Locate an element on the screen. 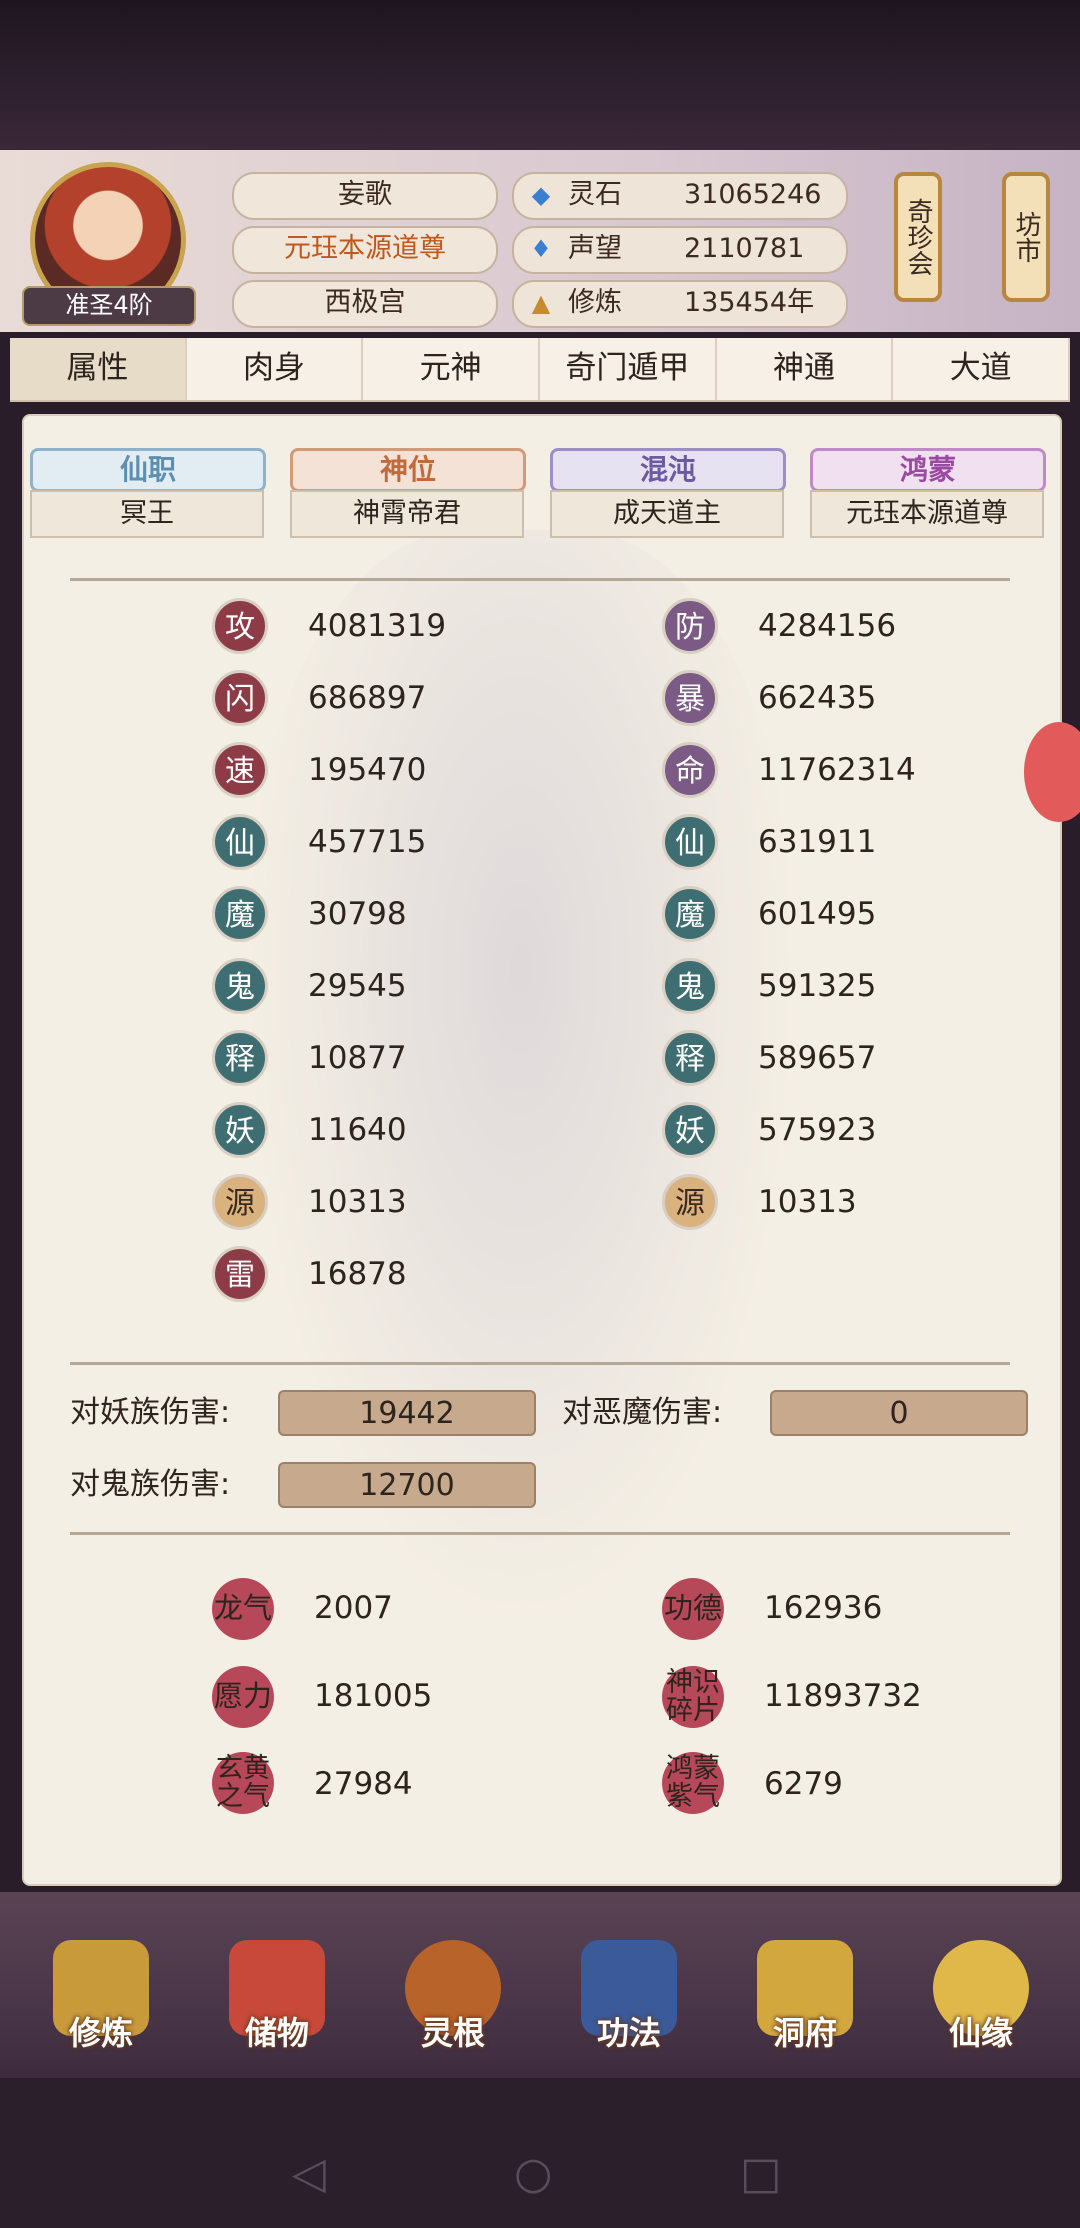 Image resolution: width=1080 pixels, height=2228 pixels. hp-value: 11762314 is located at coordinates (837, 770).